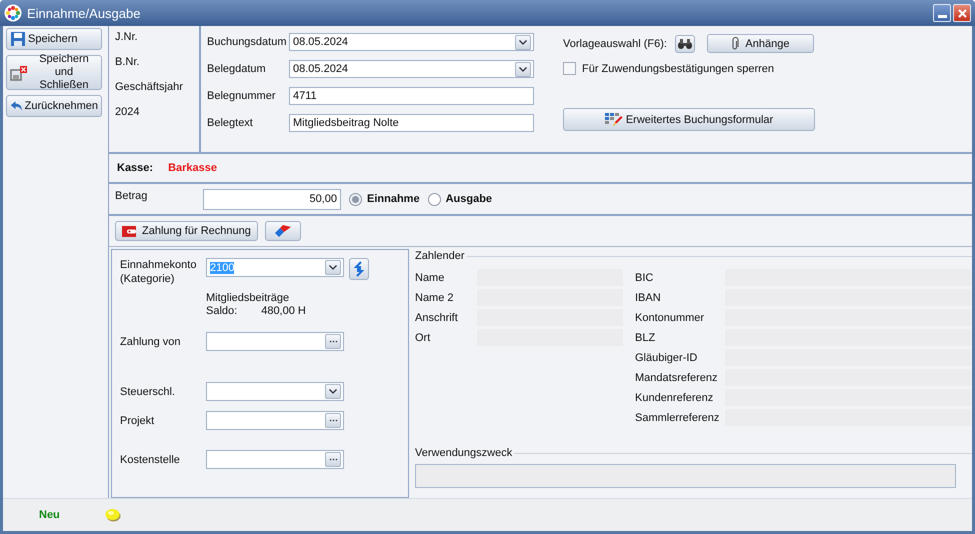  I want to click on dropdown-field, so click(275, 391).